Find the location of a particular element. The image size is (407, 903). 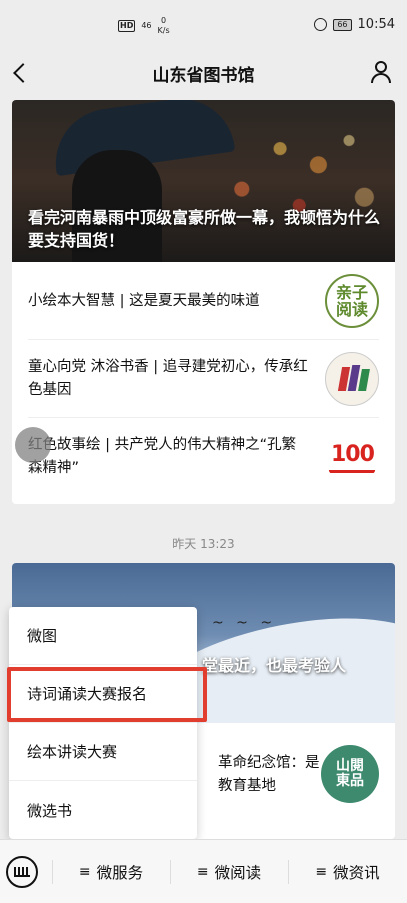

thumbnail-line is located at coordinates (352, 471).